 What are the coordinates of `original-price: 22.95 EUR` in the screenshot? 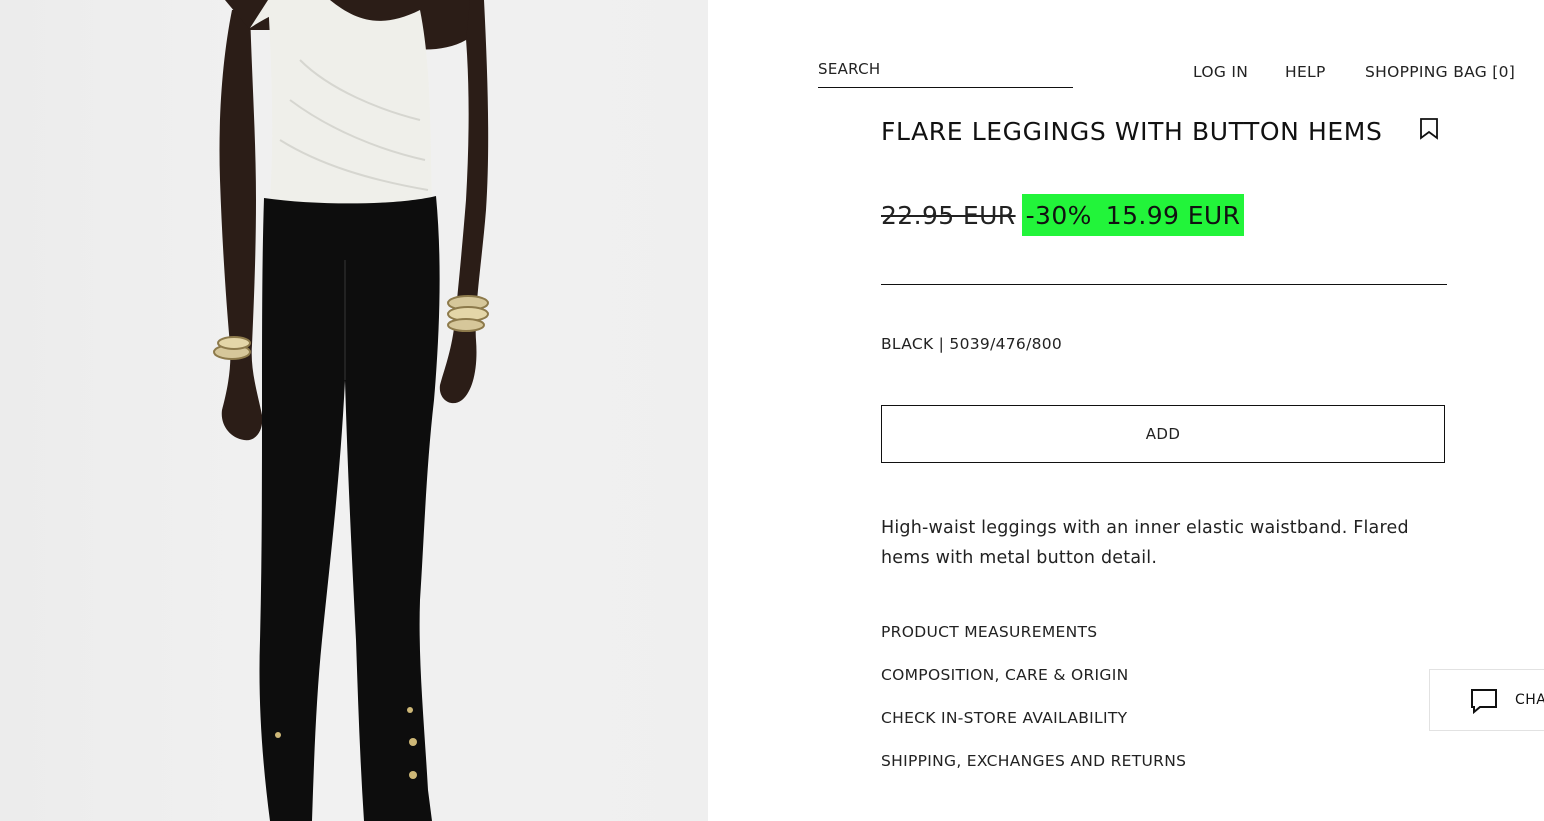 It's located at (948, 215).